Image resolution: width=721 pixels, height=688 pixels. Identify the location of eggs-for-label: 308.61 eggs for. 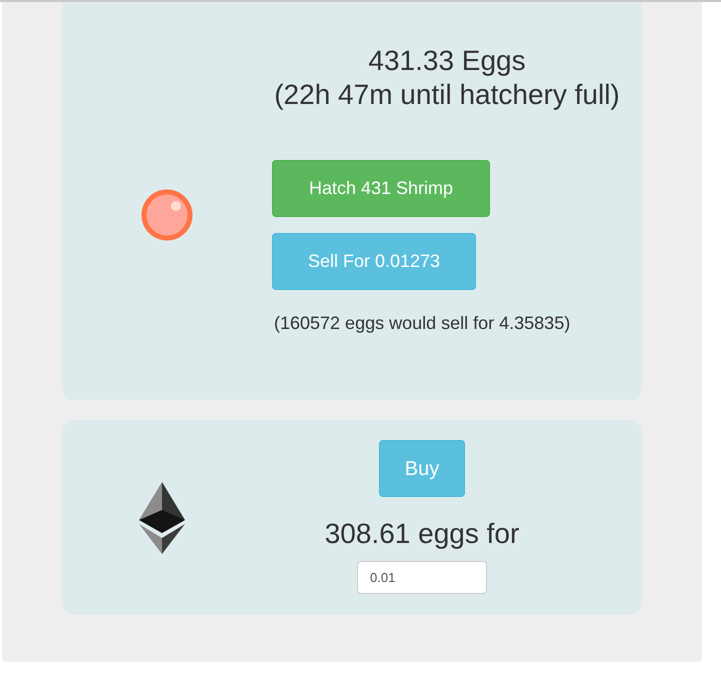
(422, 534).